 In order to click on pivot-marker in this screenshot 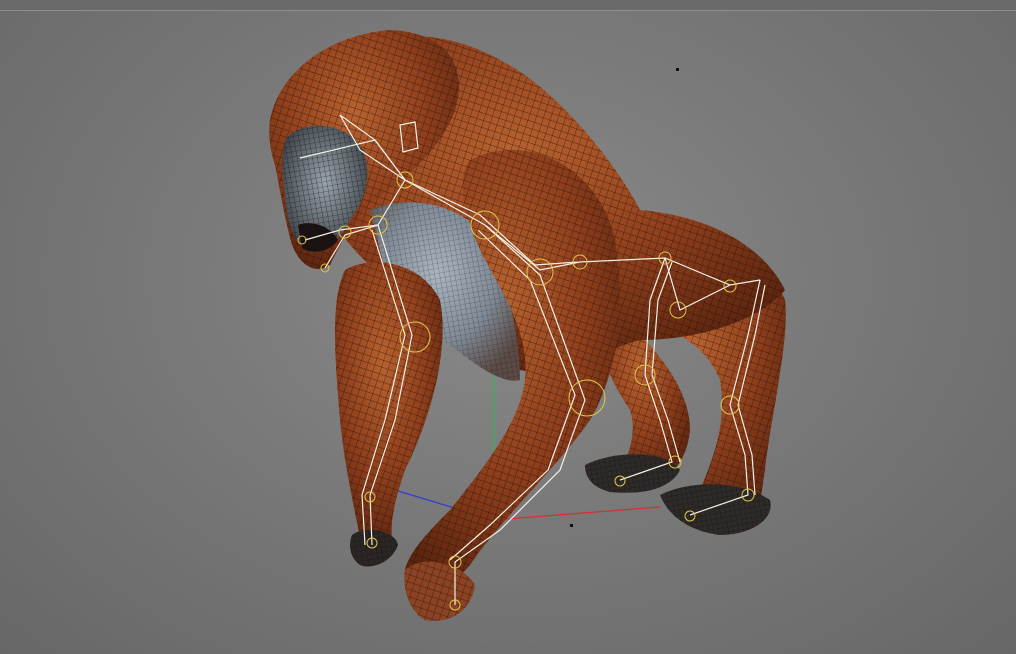, I will do `click(571, 525)`.